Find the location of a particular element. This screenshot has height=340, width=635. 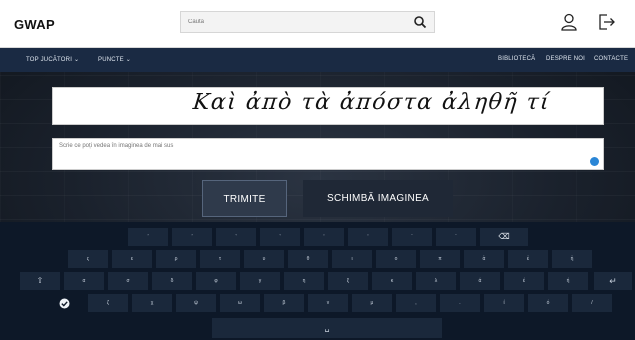

site-header: GWAP is located at coordinates (317, 24).